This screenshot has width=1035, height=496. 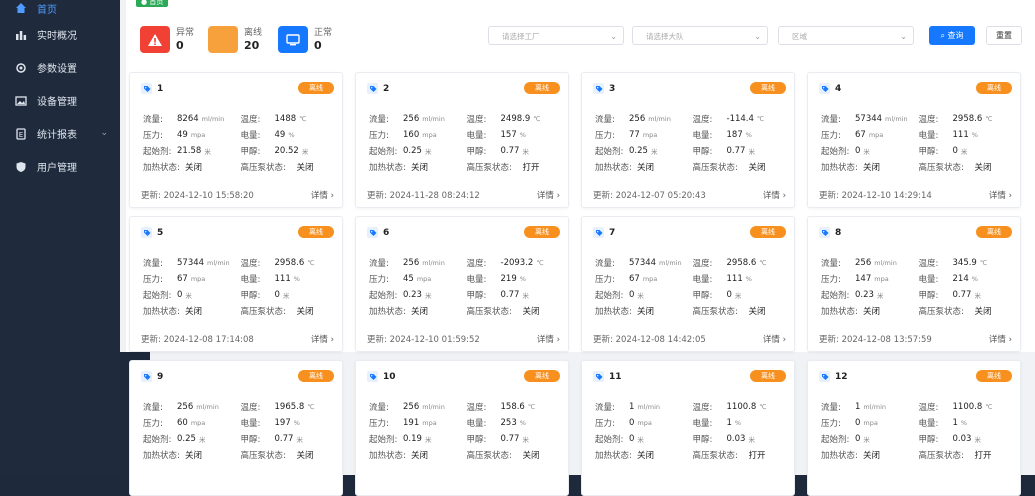 What do you see at coordinates (508, 423) in the screenshot?
I see `power-value: 253` at bounding box center [508, 423].